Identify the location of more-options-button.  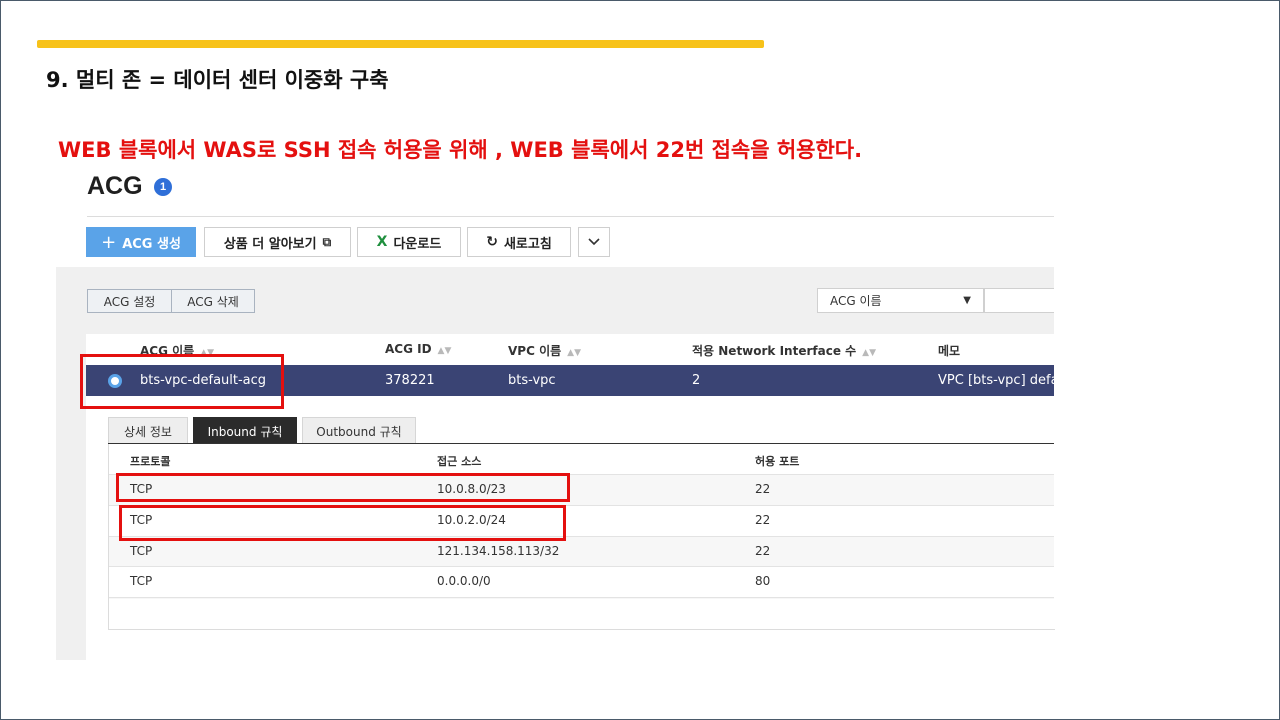
(594, 242).